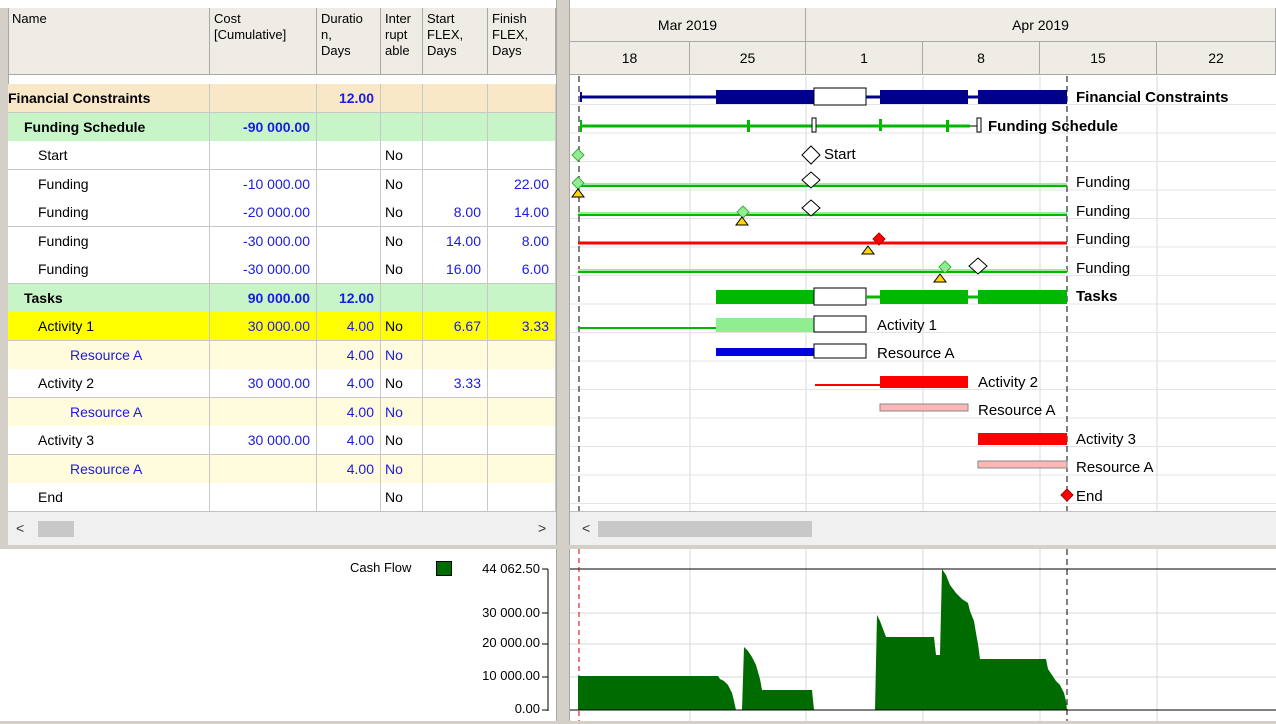  I want to click on col-header-interruptable: Inter rupt able, so click(402, 41).